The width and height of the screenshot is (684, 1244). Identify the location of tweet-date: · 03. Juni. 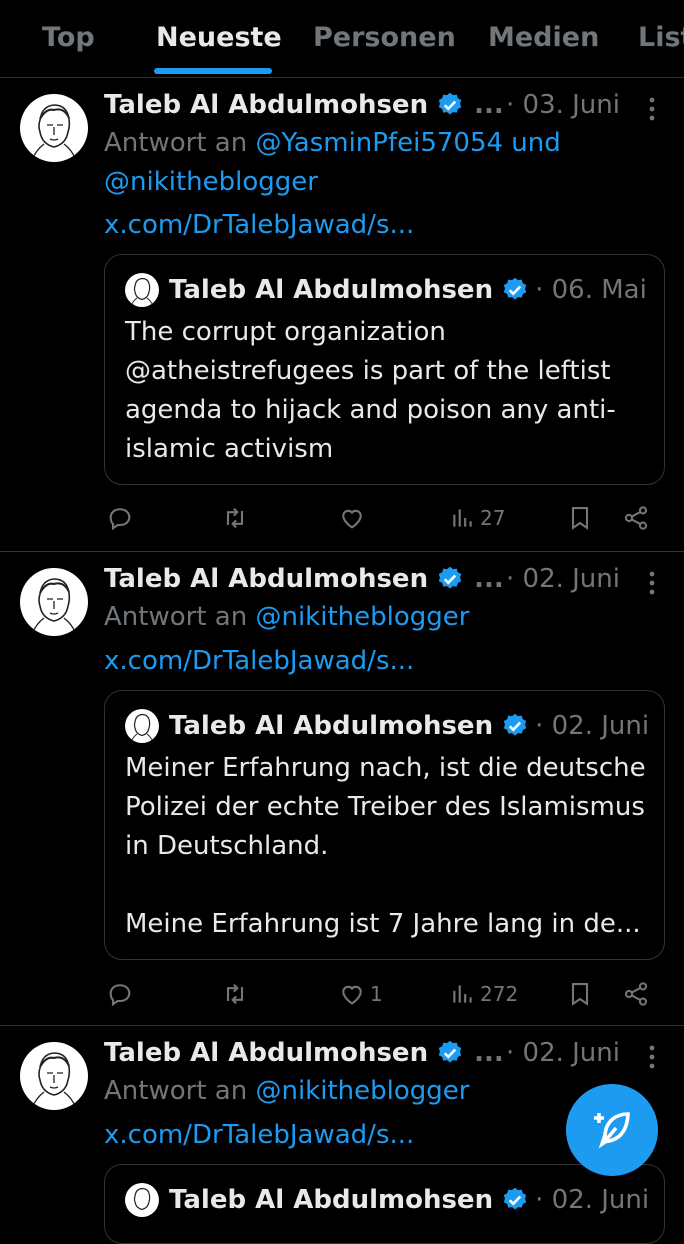
(563, 105).